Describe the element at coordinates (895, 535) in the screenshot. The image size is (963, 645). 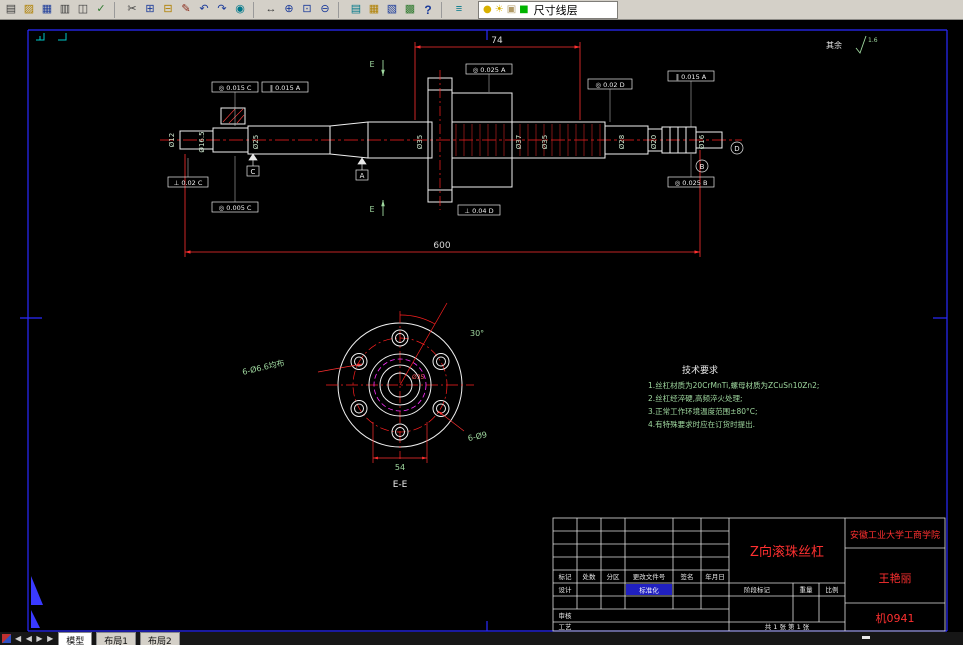
I see `tb-organization: 安徽工业大学工商学院` at that location.